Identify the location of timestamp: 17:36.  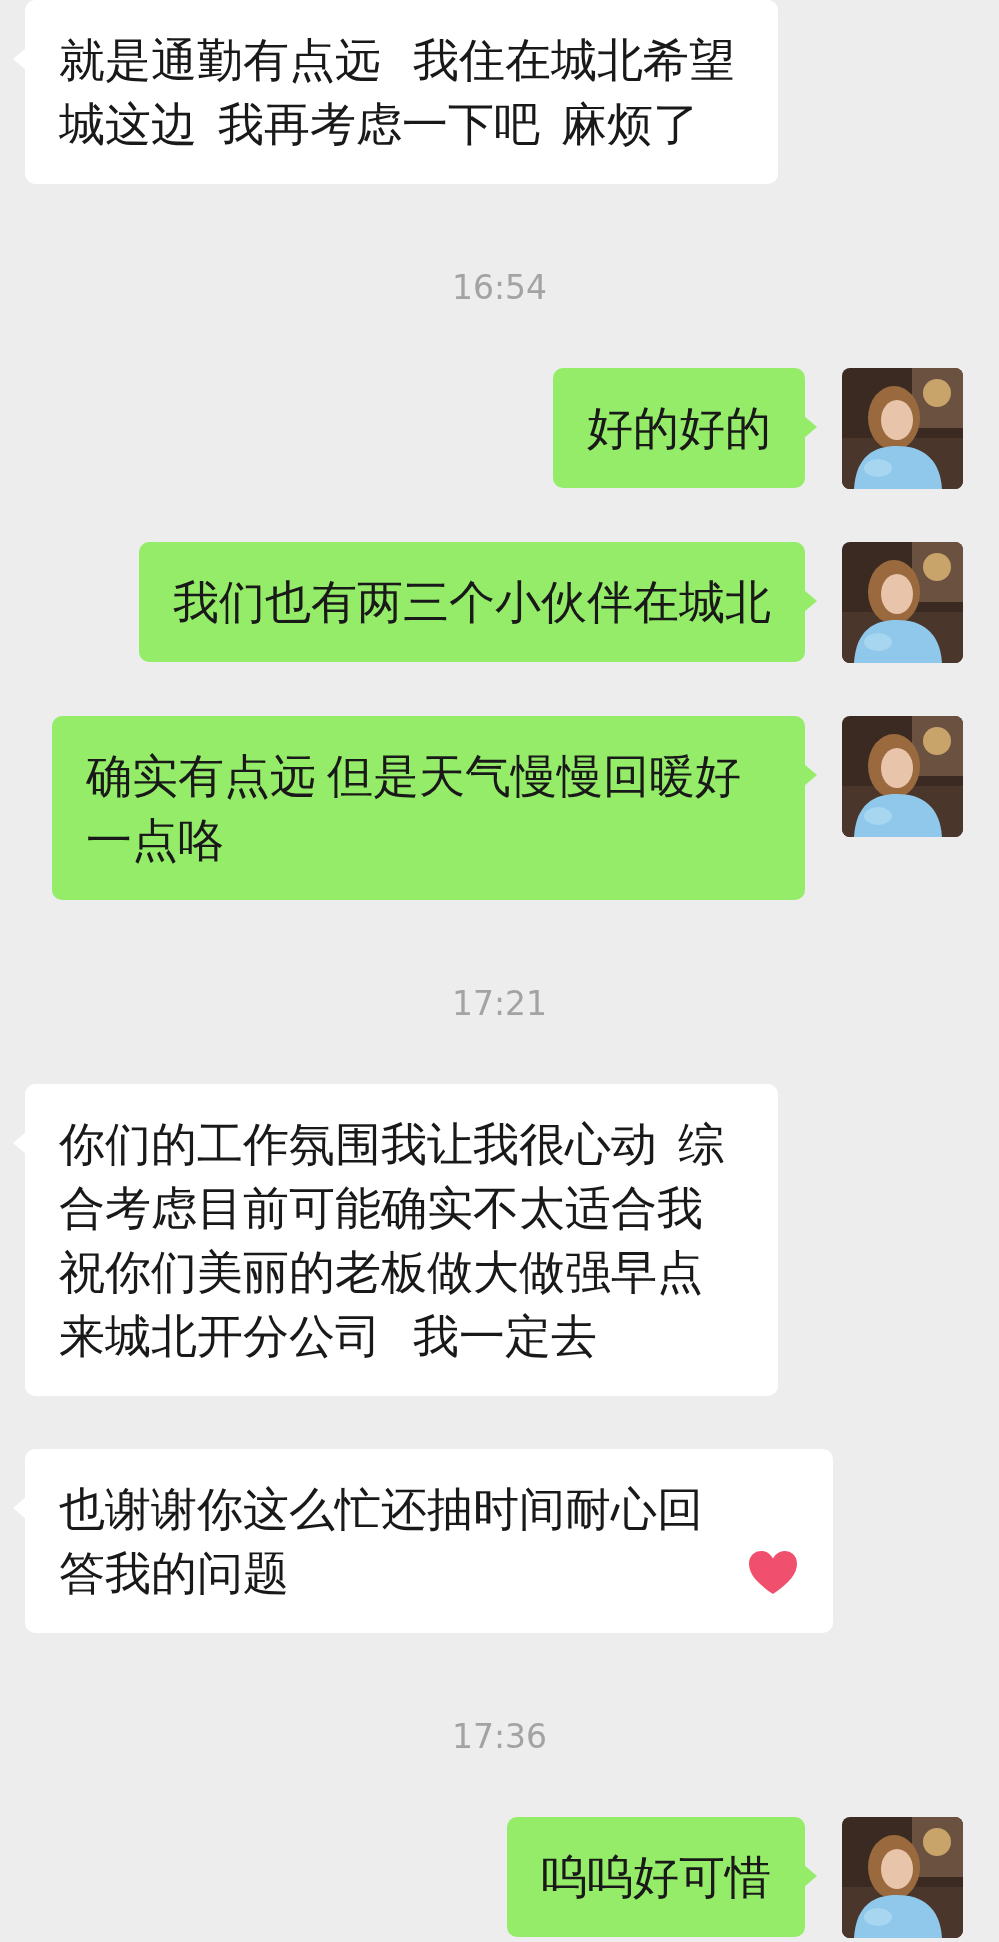
(499, 1737).